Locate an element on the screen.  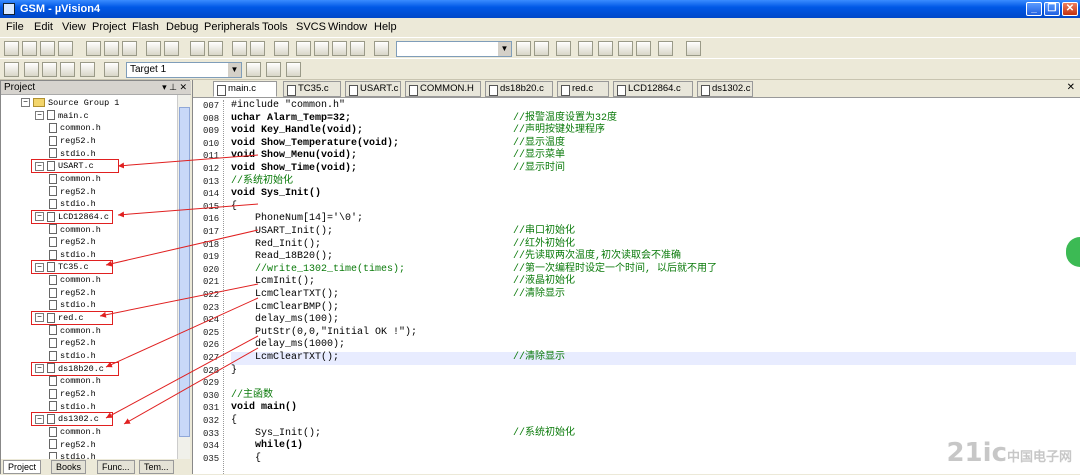
code-line: void Key_Handle(void); //声明按键处理程序 is located at coordinates (653, 131).